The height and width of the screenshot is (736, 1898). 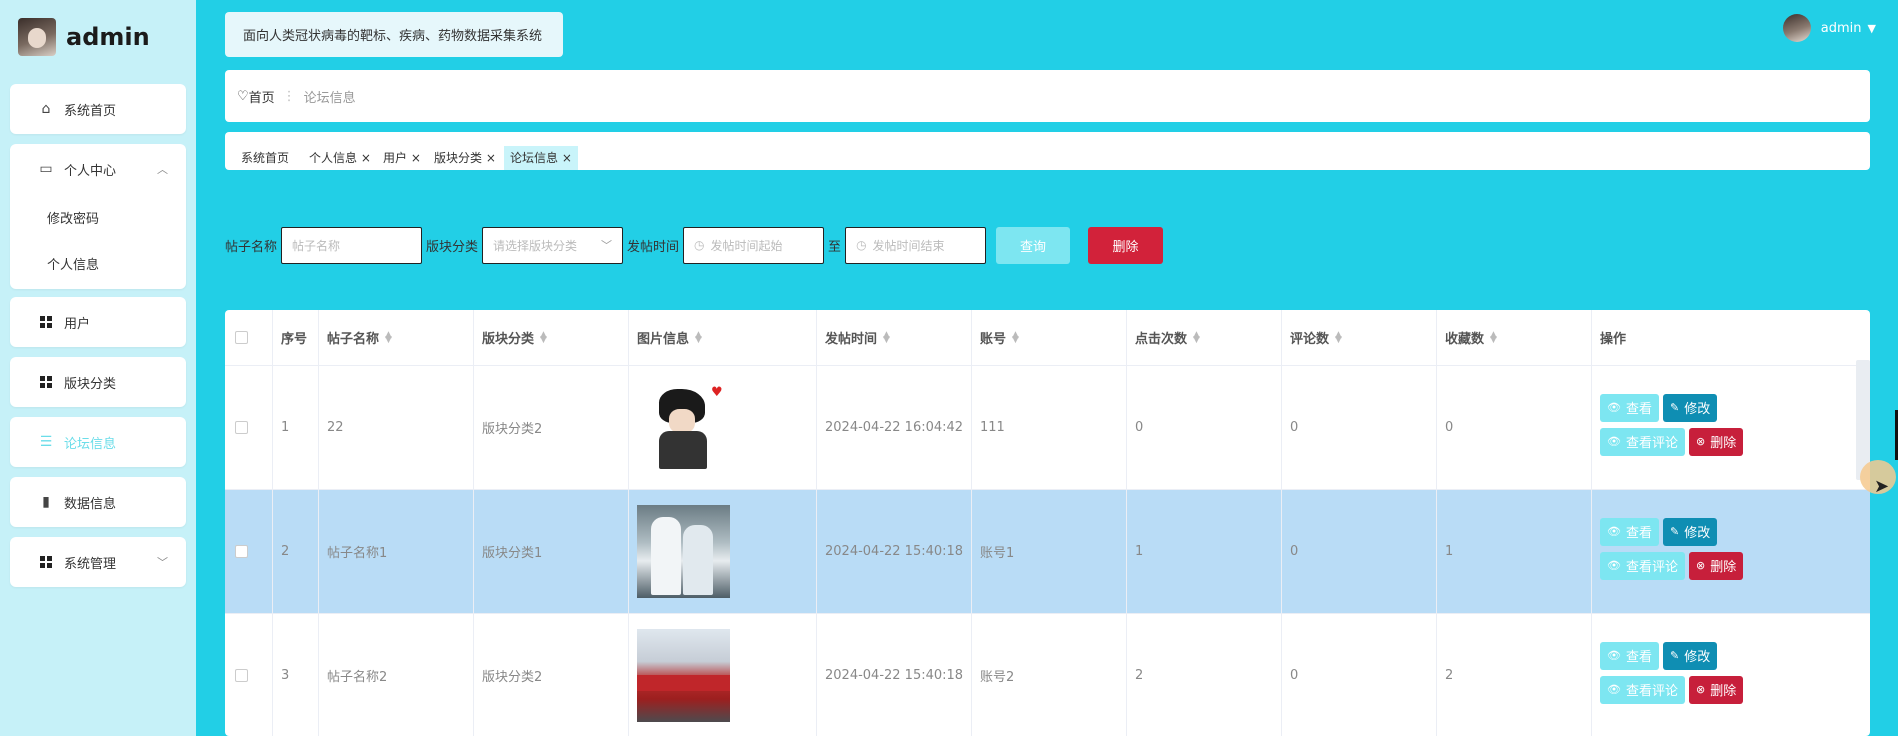 What do you see at coordinates (835, 247) in the screenshot?
I see `to-label: 至` at bounding box center [835, 247].